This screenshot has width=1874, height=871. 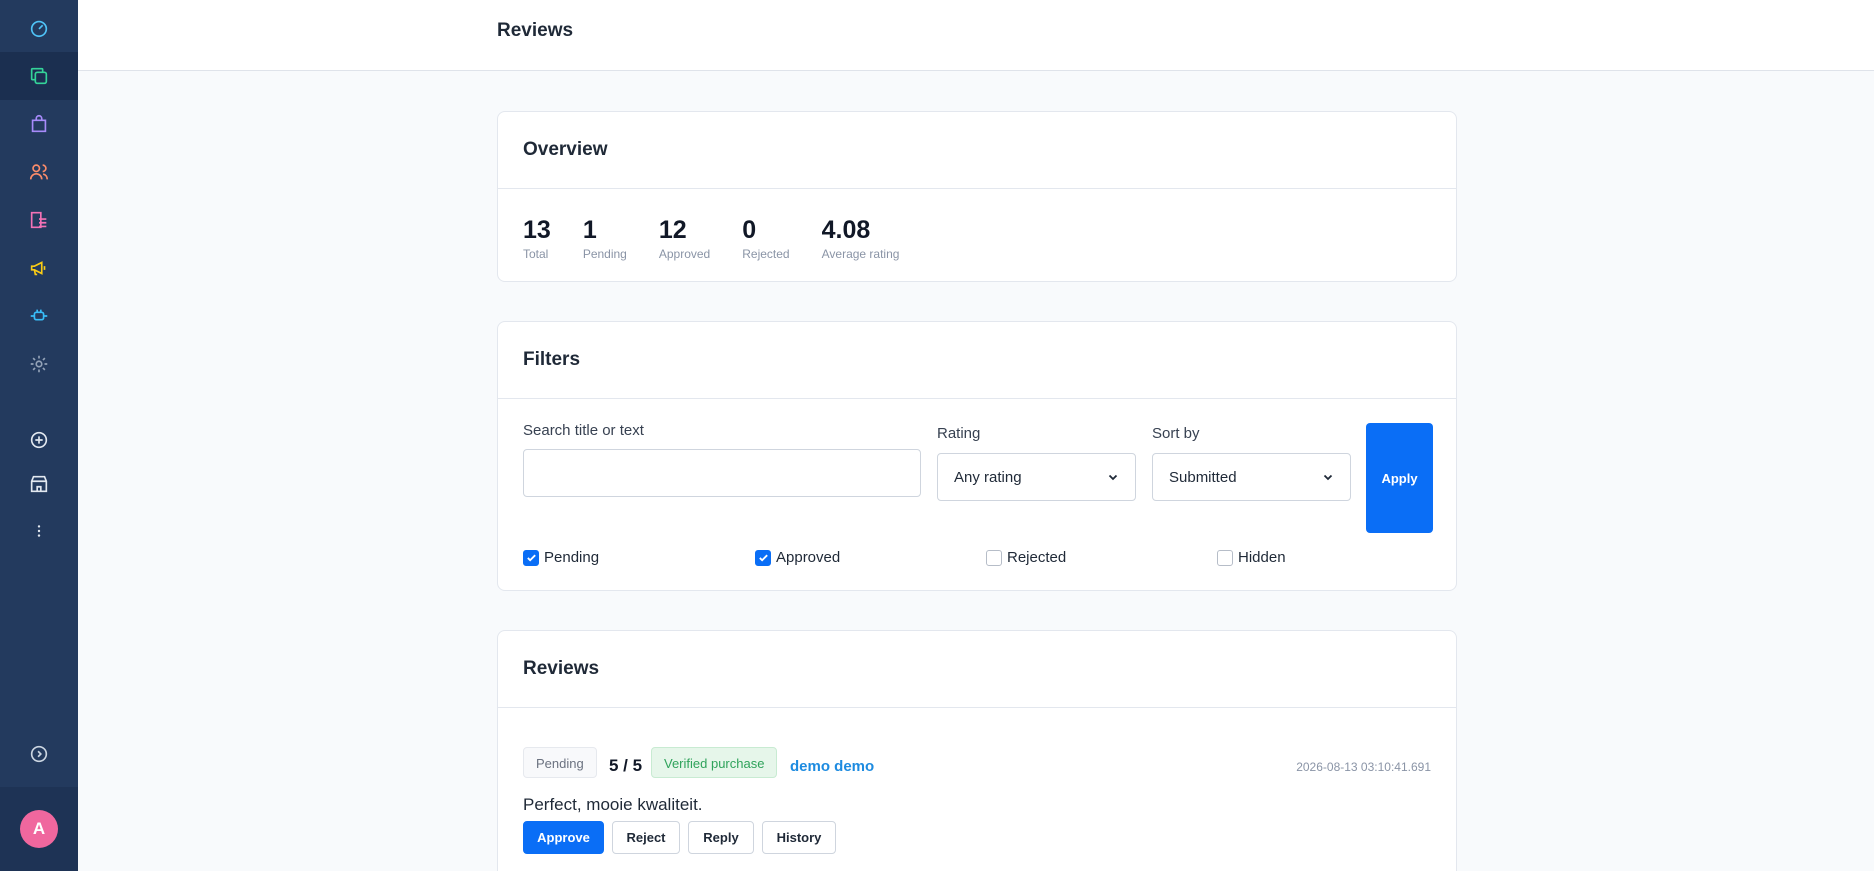 What do you see at coordinates (613, 804) in the screenshot?
I see `review-text: Perfect, mooie kwaliteit.` at bounding box center [613, 804].